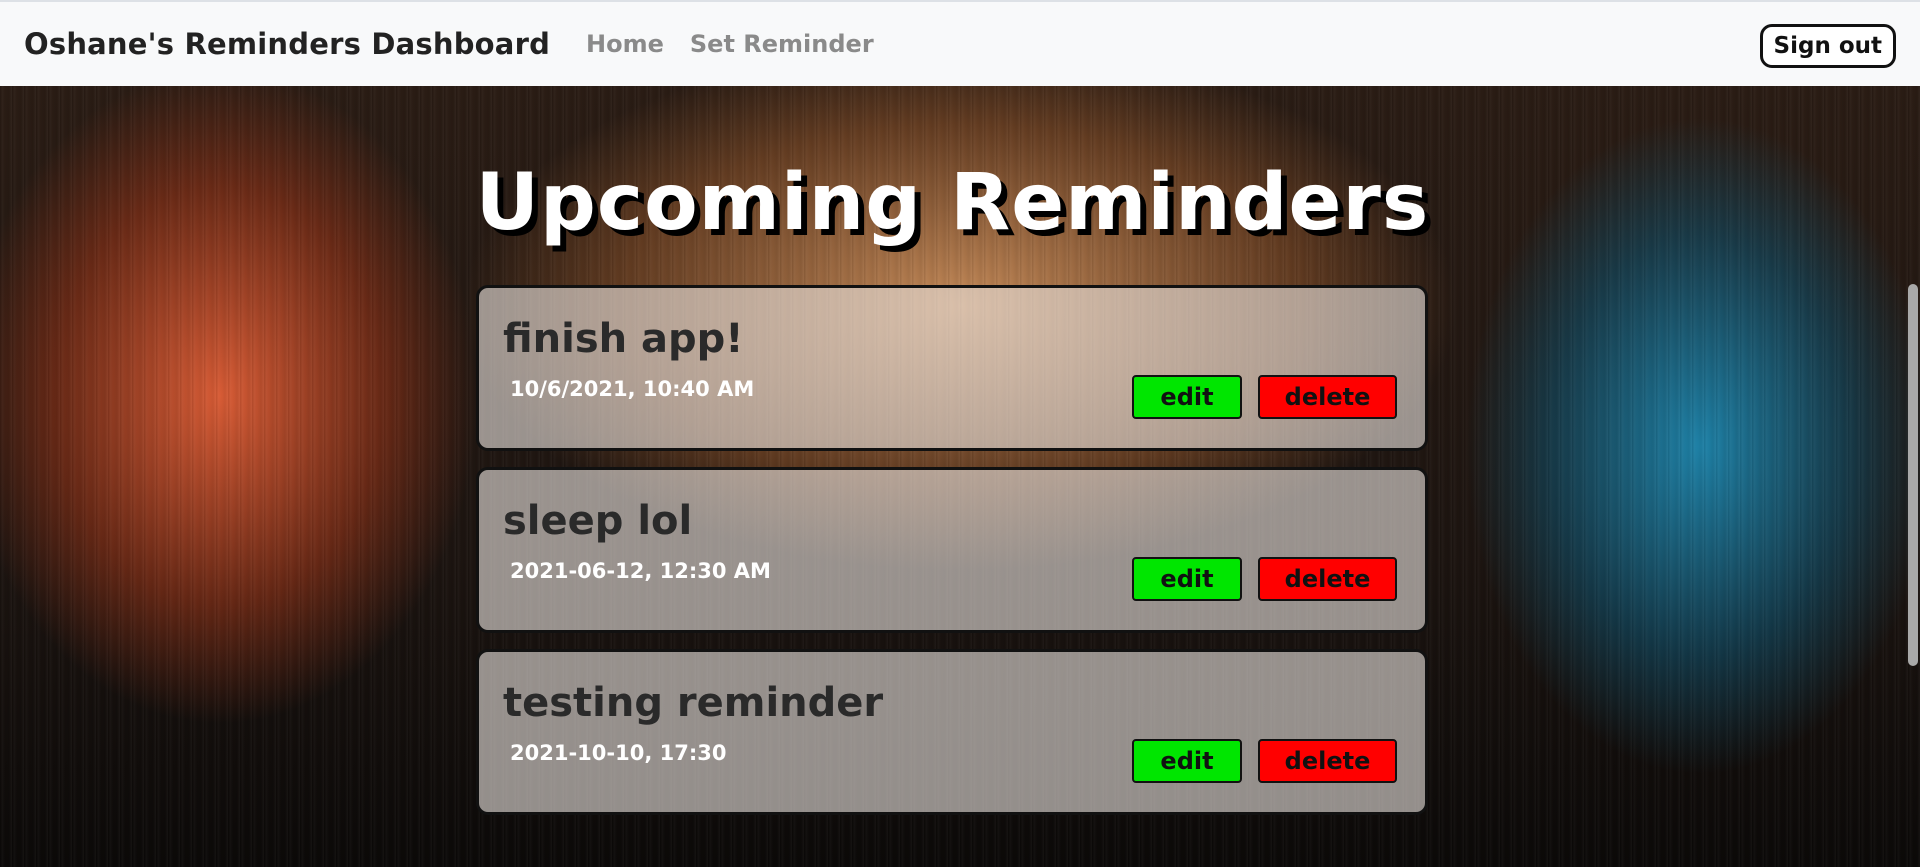 This screenshot has width=1920, height=867. I want to click on reminder-date: 2021-06-12, 12:30 AM, so click(640, 571).